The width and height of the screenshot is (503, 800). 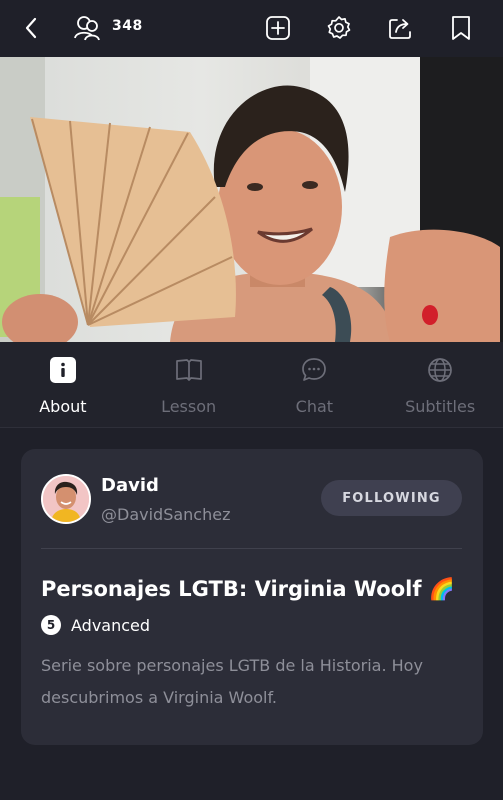 What do you see at coordinates (63, 406) in the screenshot?
I see `tab-about-label: About` at bounding box center [63, 406].